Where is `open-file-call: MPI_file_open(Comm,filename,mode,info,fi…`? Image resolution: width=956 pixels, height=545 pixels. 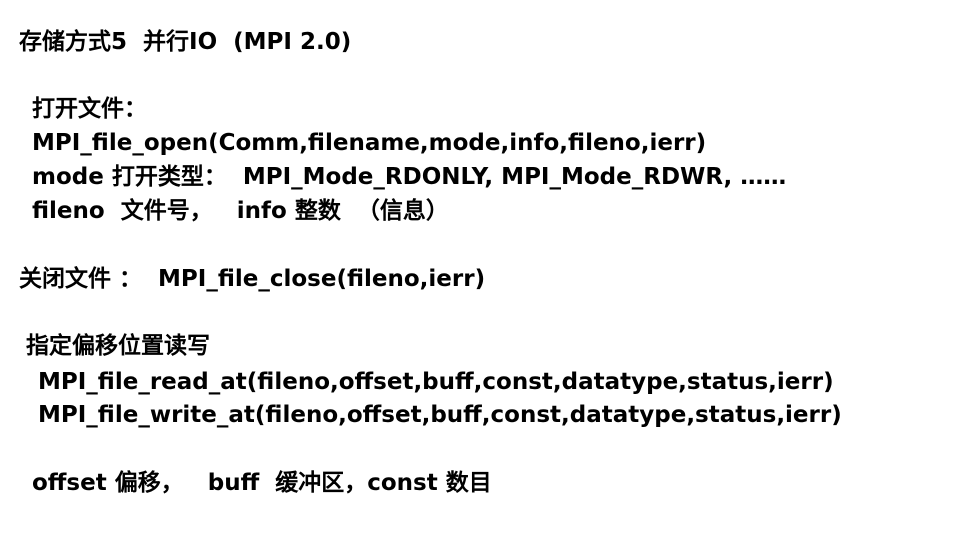 open-file-call: MPI_file_open(Comm,filename,mode,info,fi… is located at coordinates (369, 143).